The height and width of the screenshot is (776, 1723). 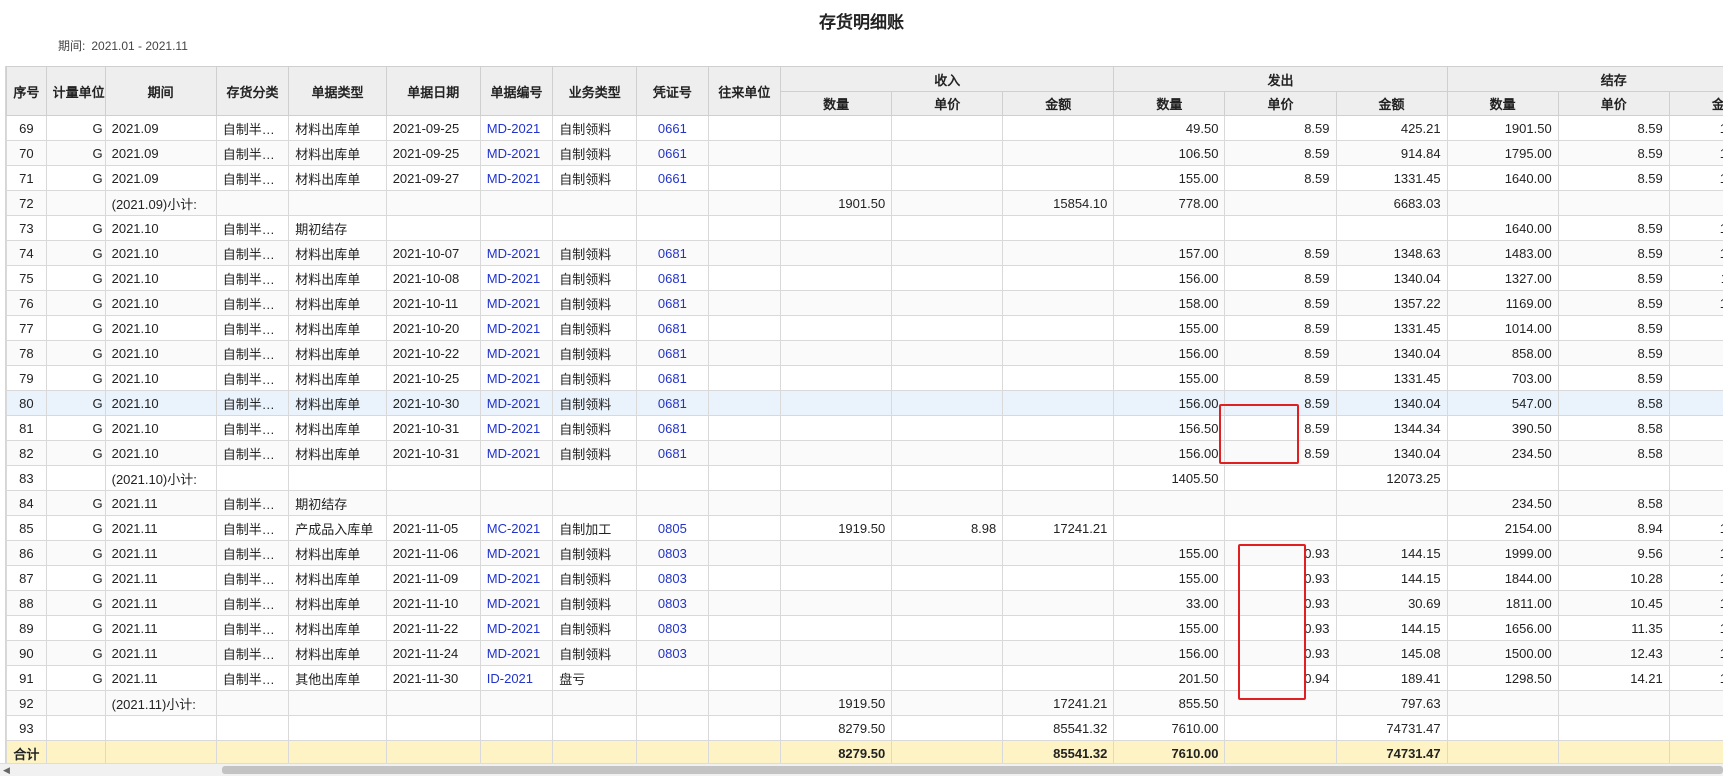 I want to click on horizontal-scrollbar: ◀, so click(x=861, y=769).